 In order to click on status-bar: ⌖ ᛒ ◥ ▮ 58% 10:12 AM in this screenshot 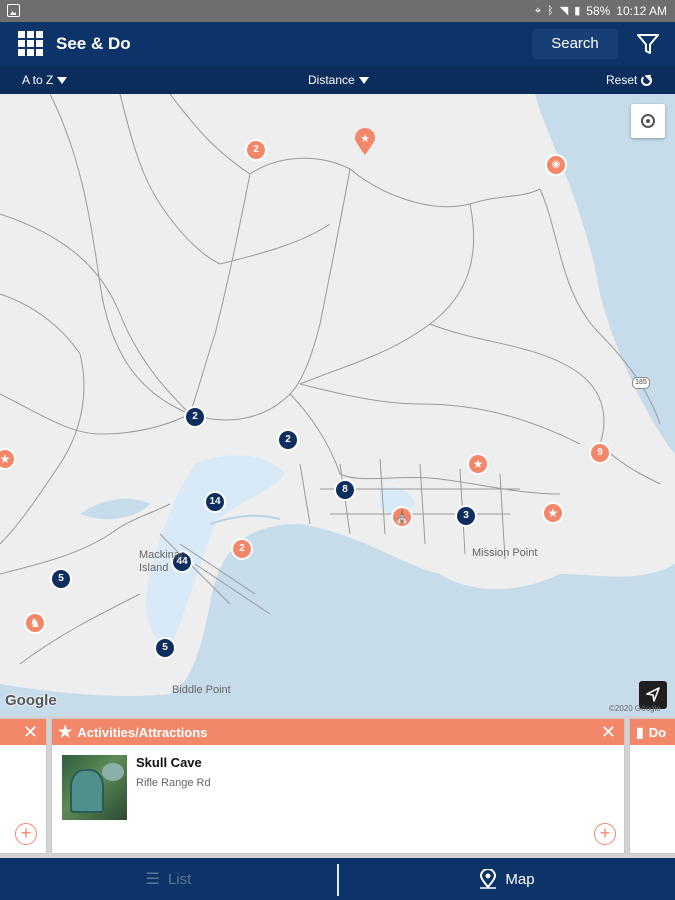, I will do `click(337, 11)`.